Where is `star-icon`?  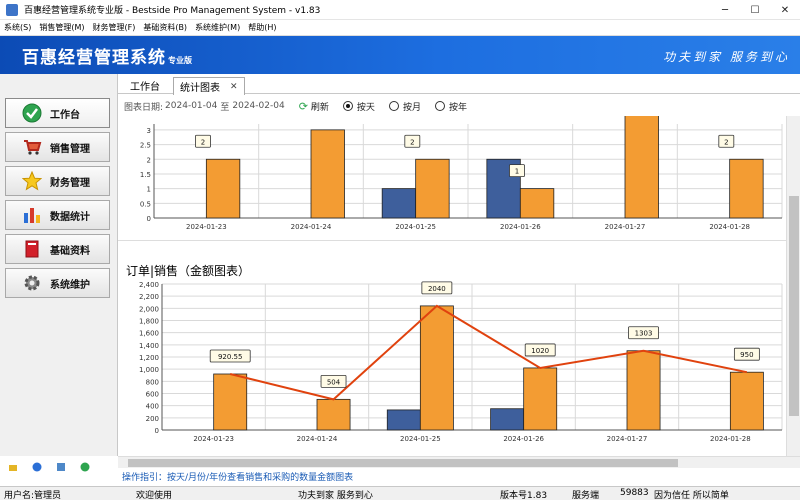
star-icon is located at coordinates (32, 181).